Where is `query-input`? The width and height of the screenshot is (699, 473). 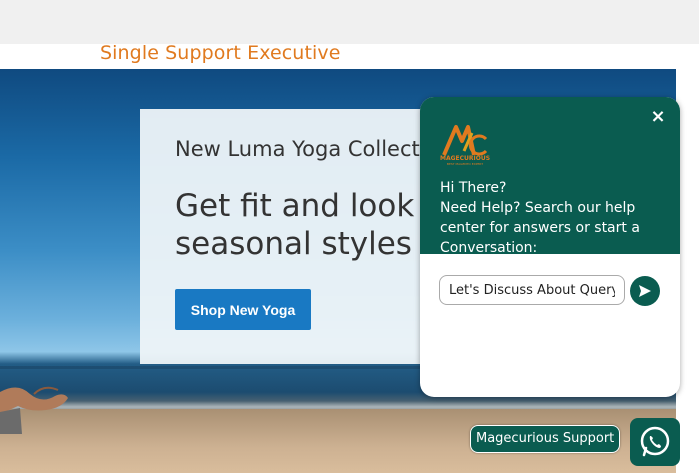 query-input is located at coordinates (532, 290).